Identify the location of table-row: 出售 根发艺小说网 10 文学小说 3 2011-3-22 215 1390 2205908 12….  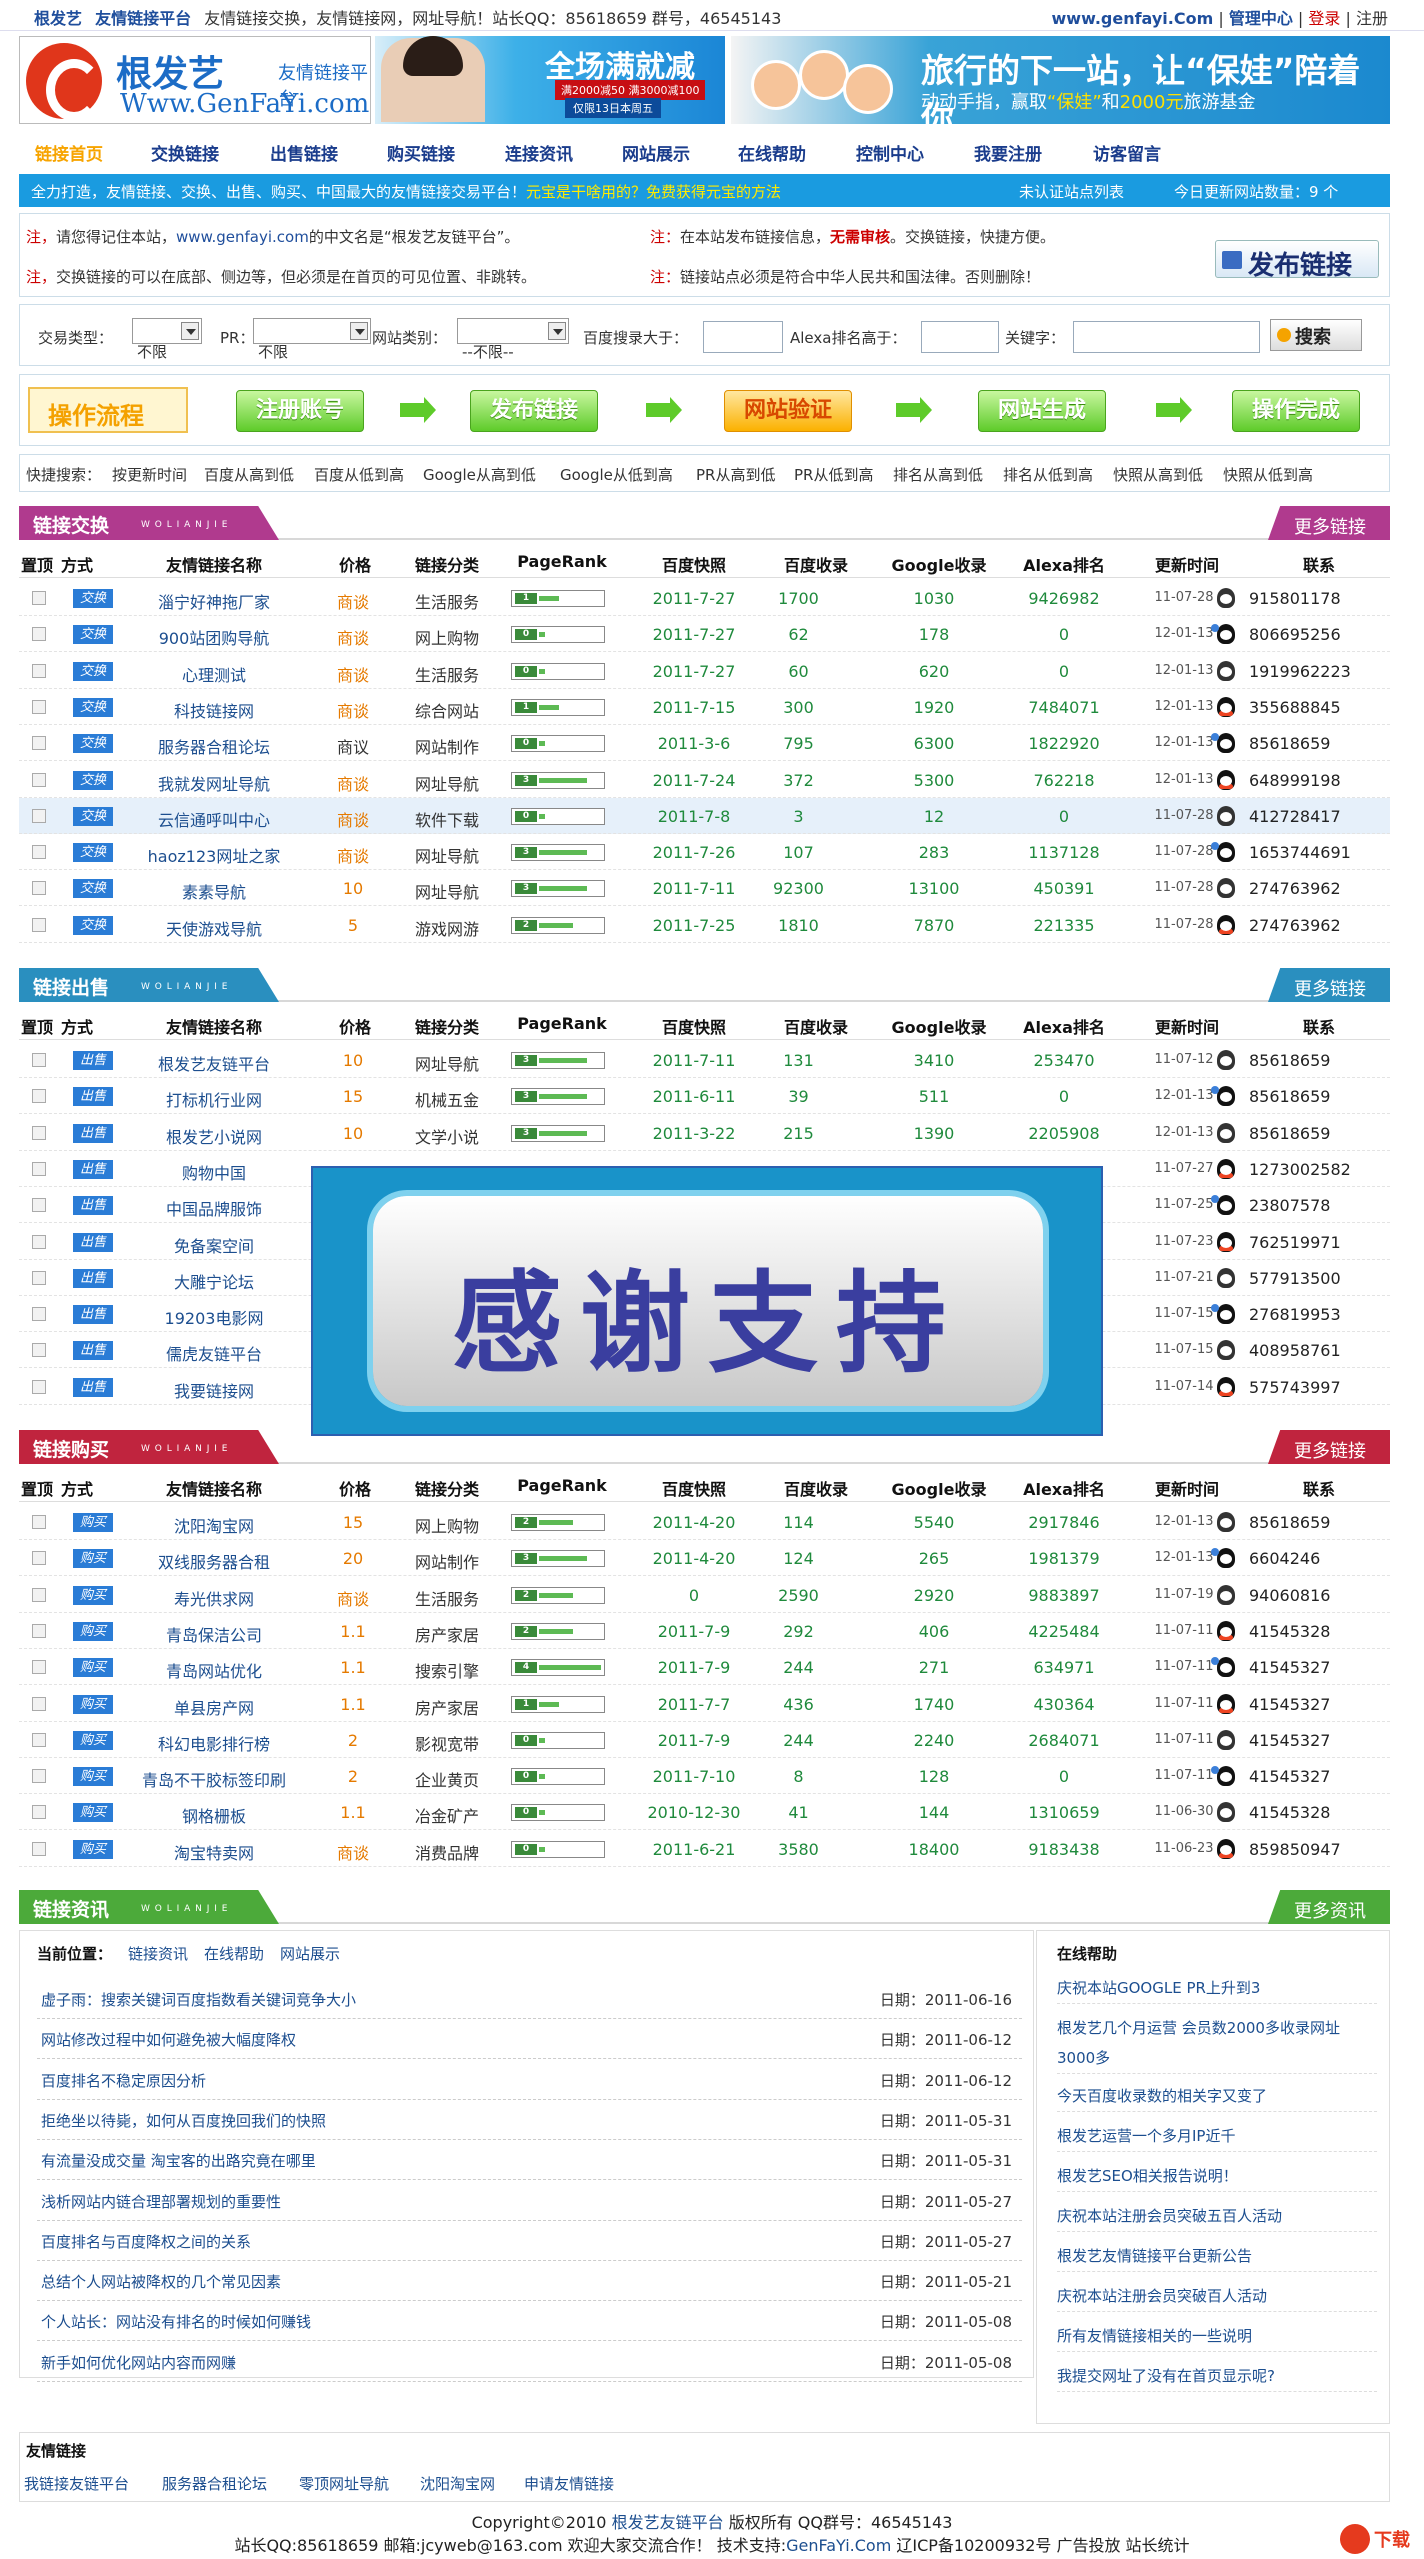
(704, 1133).